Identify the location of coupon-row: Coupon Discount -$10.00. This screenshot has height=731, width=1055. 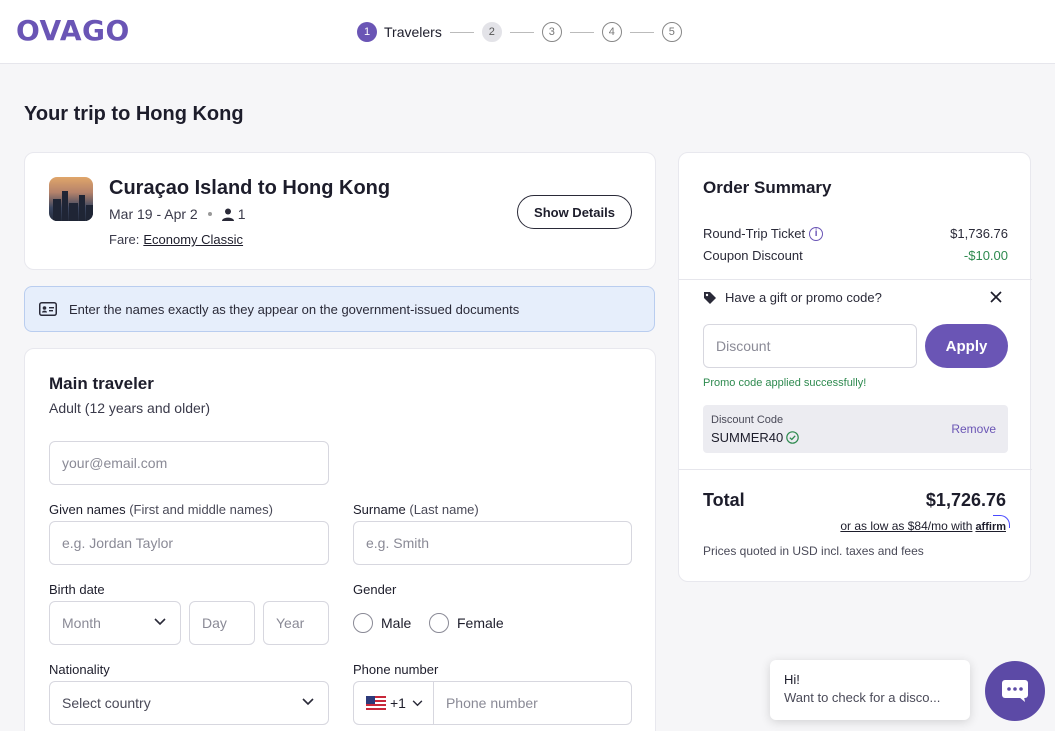
(855, 255).